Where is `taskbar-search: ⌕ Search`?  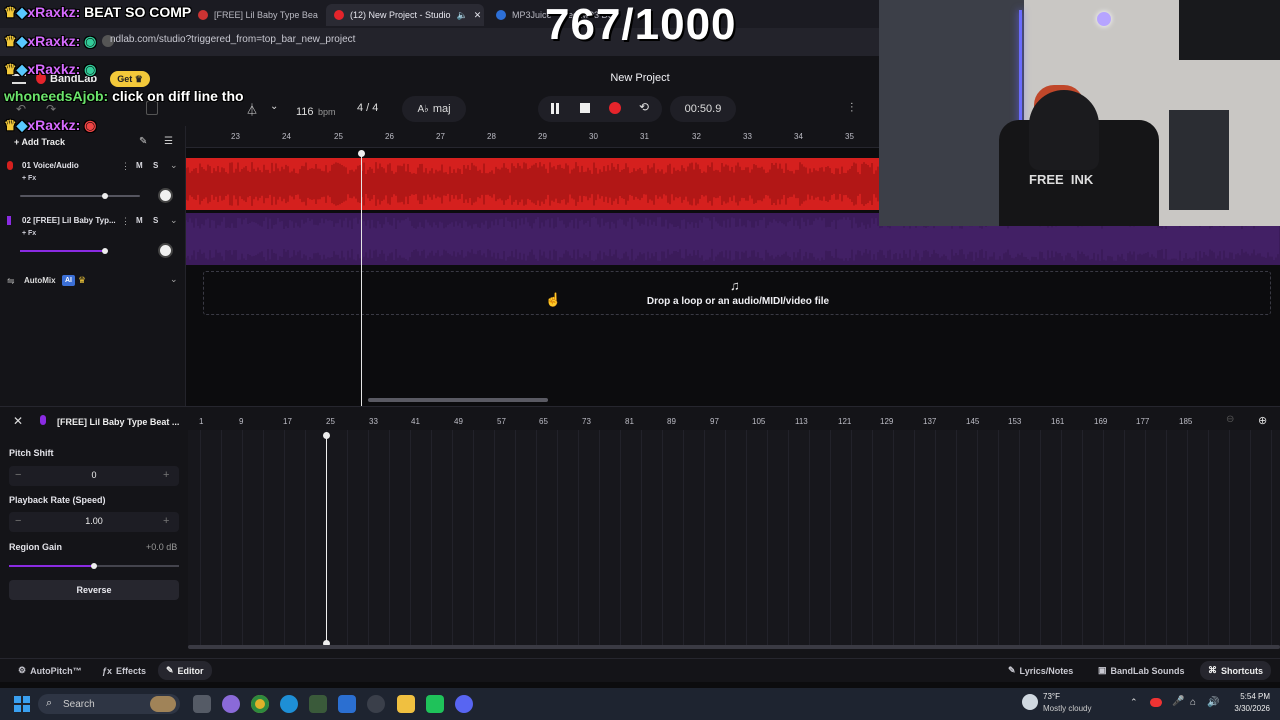
taskbar-search: ⌕ Search is located at coordinates (109, 704).